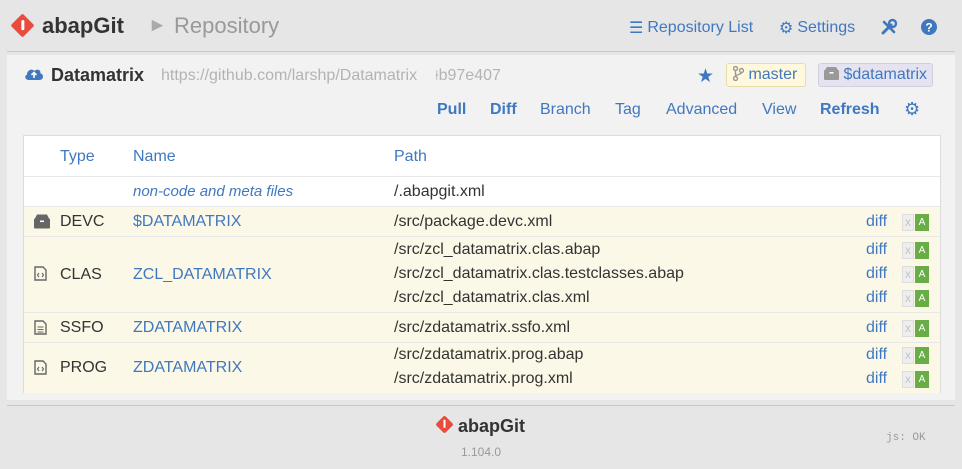 The height and width of the screenshot is (469, 962). What do you see at coordinates (628, 110) in the screenshot?
I see `tag-menu: Tag` at bounding box center [628, 110].